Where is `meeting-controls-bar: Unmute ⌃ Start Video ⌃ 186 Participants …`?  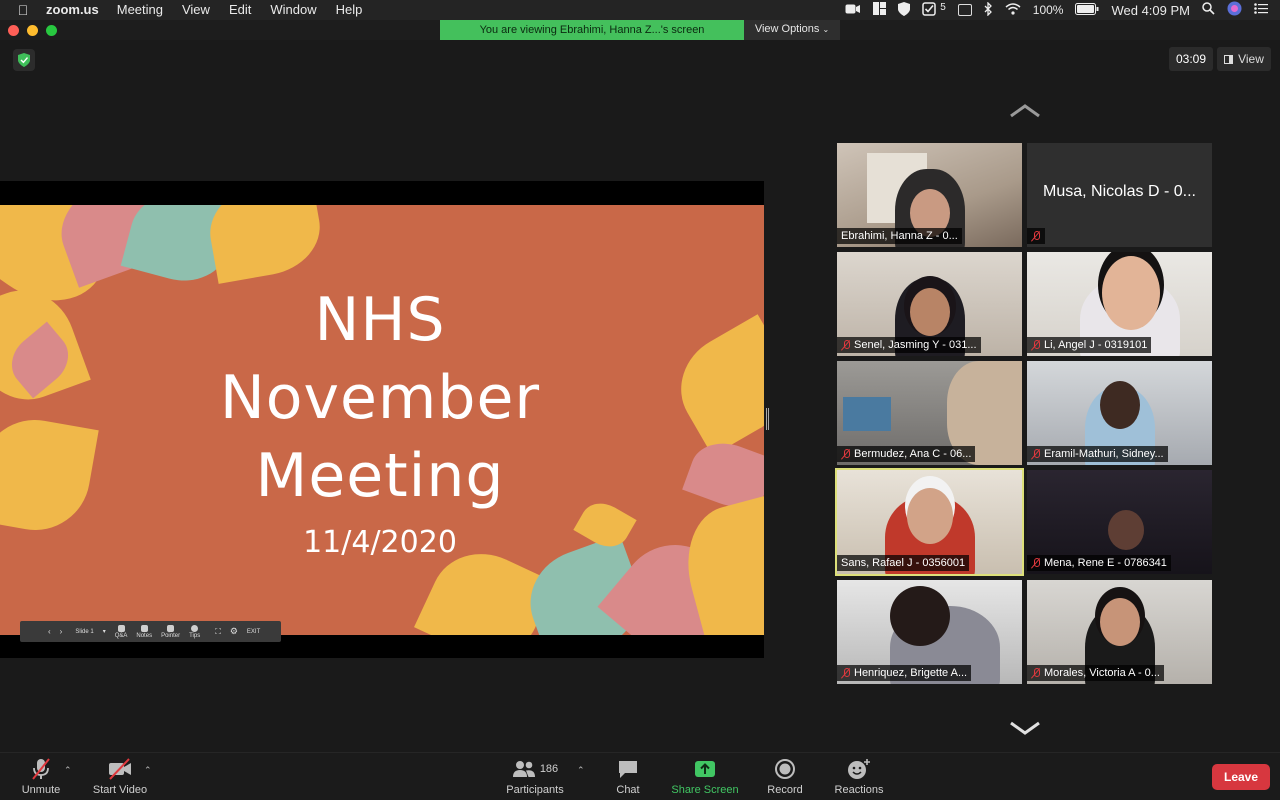 meeting-controls-bar: Unmute ⌃ Start Video ⌃ 186 Participants … is located at coordinates (640, 776).